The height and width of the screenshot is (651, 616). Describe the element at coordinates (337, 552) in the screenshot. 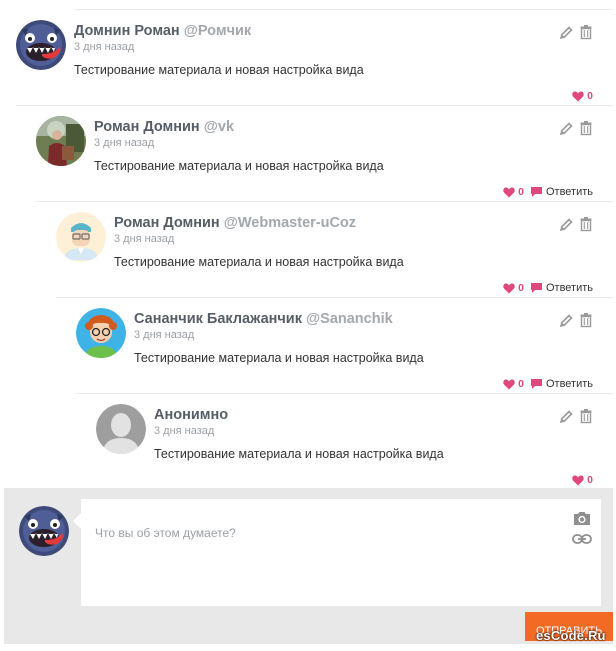

I see `comment-textarea: Что вы об этом думаете?` at that location.